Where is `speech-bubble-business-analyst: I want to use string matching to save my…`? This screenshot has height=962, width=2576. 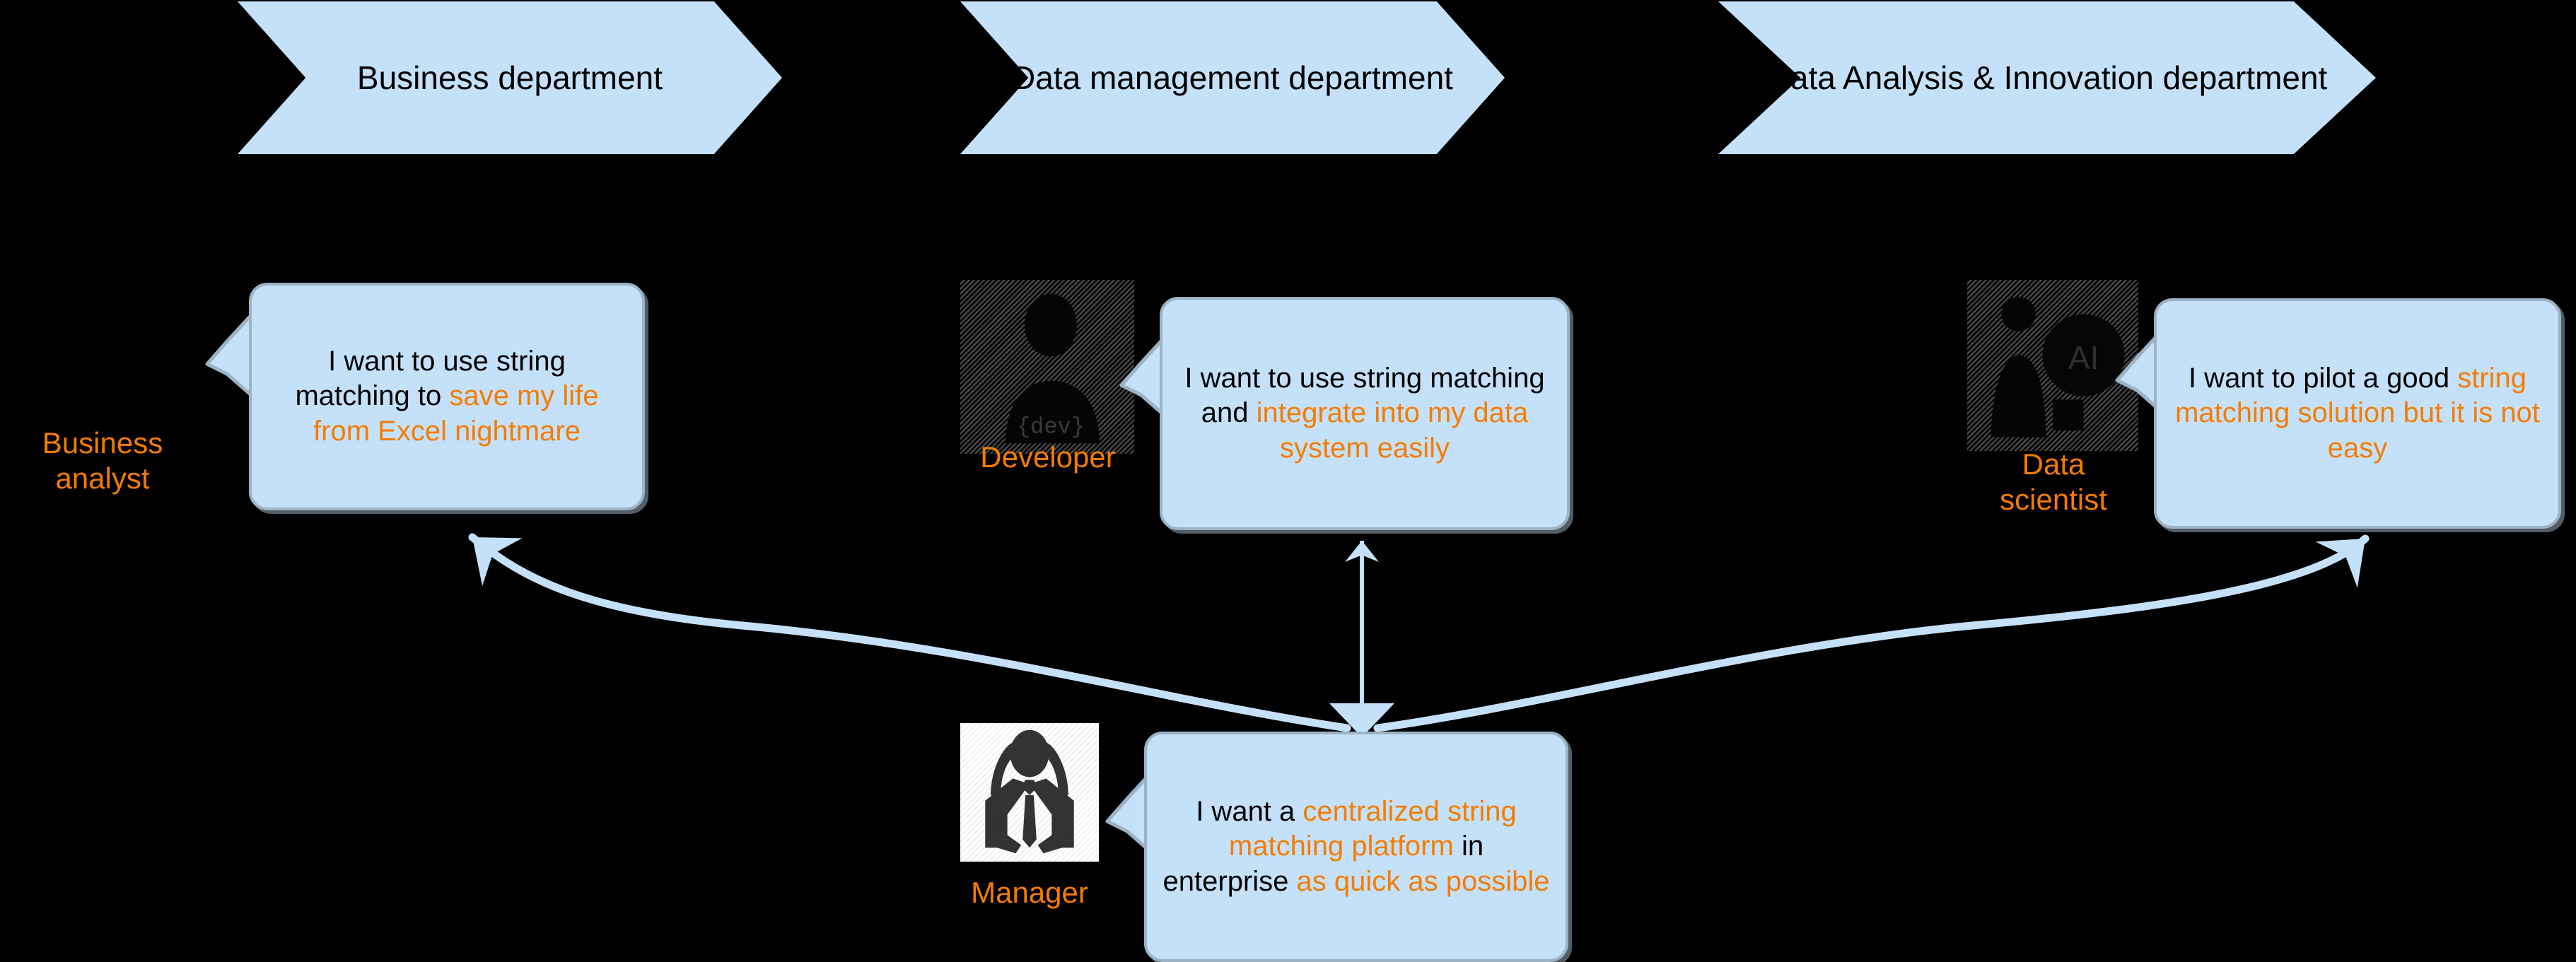 speech-bubble-business-analyst: I want to use string matching to save my… is located at coordinates (447, 396).